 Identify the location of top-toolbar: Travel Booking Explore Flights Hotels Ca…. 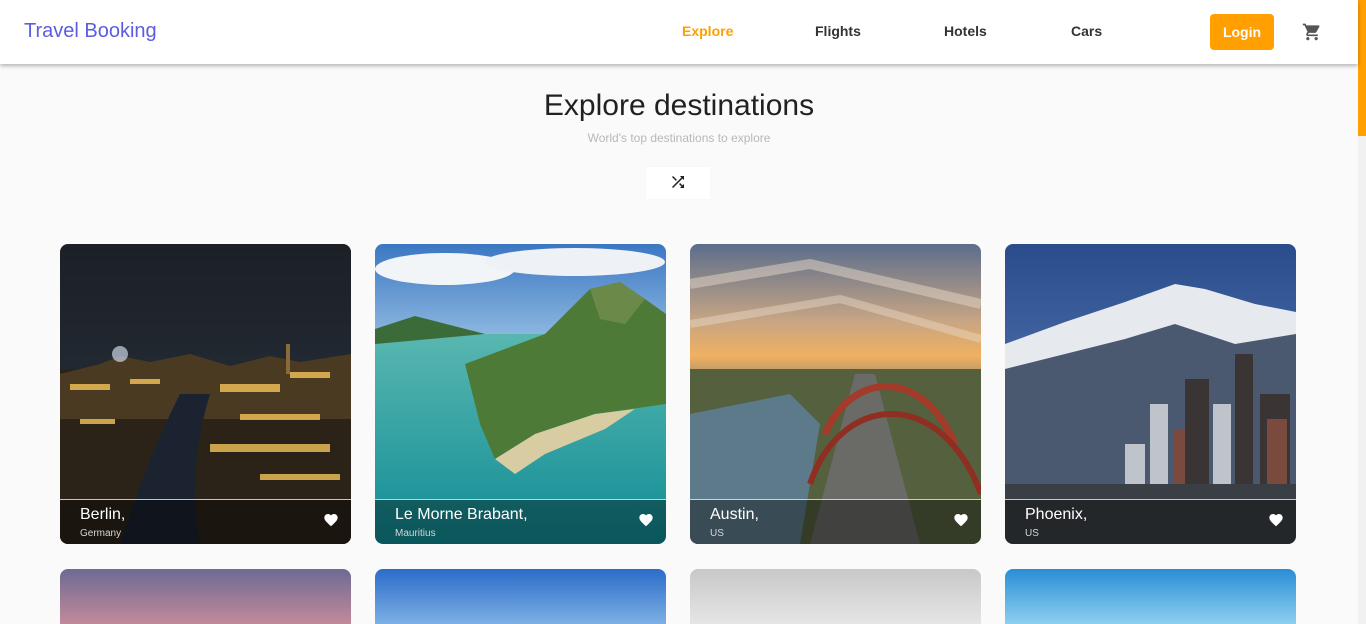
(679, 32).